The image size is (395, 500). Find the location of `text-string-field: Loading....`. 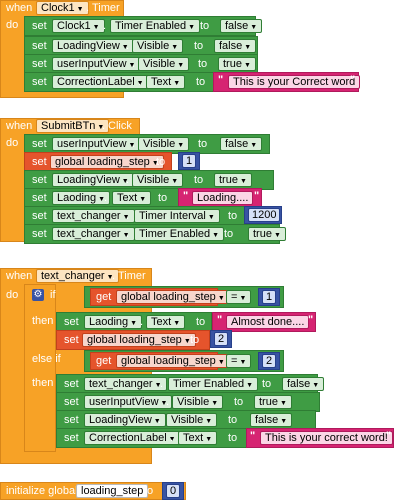

text-string-field: Loading.... is located at coordinates (223, 198).